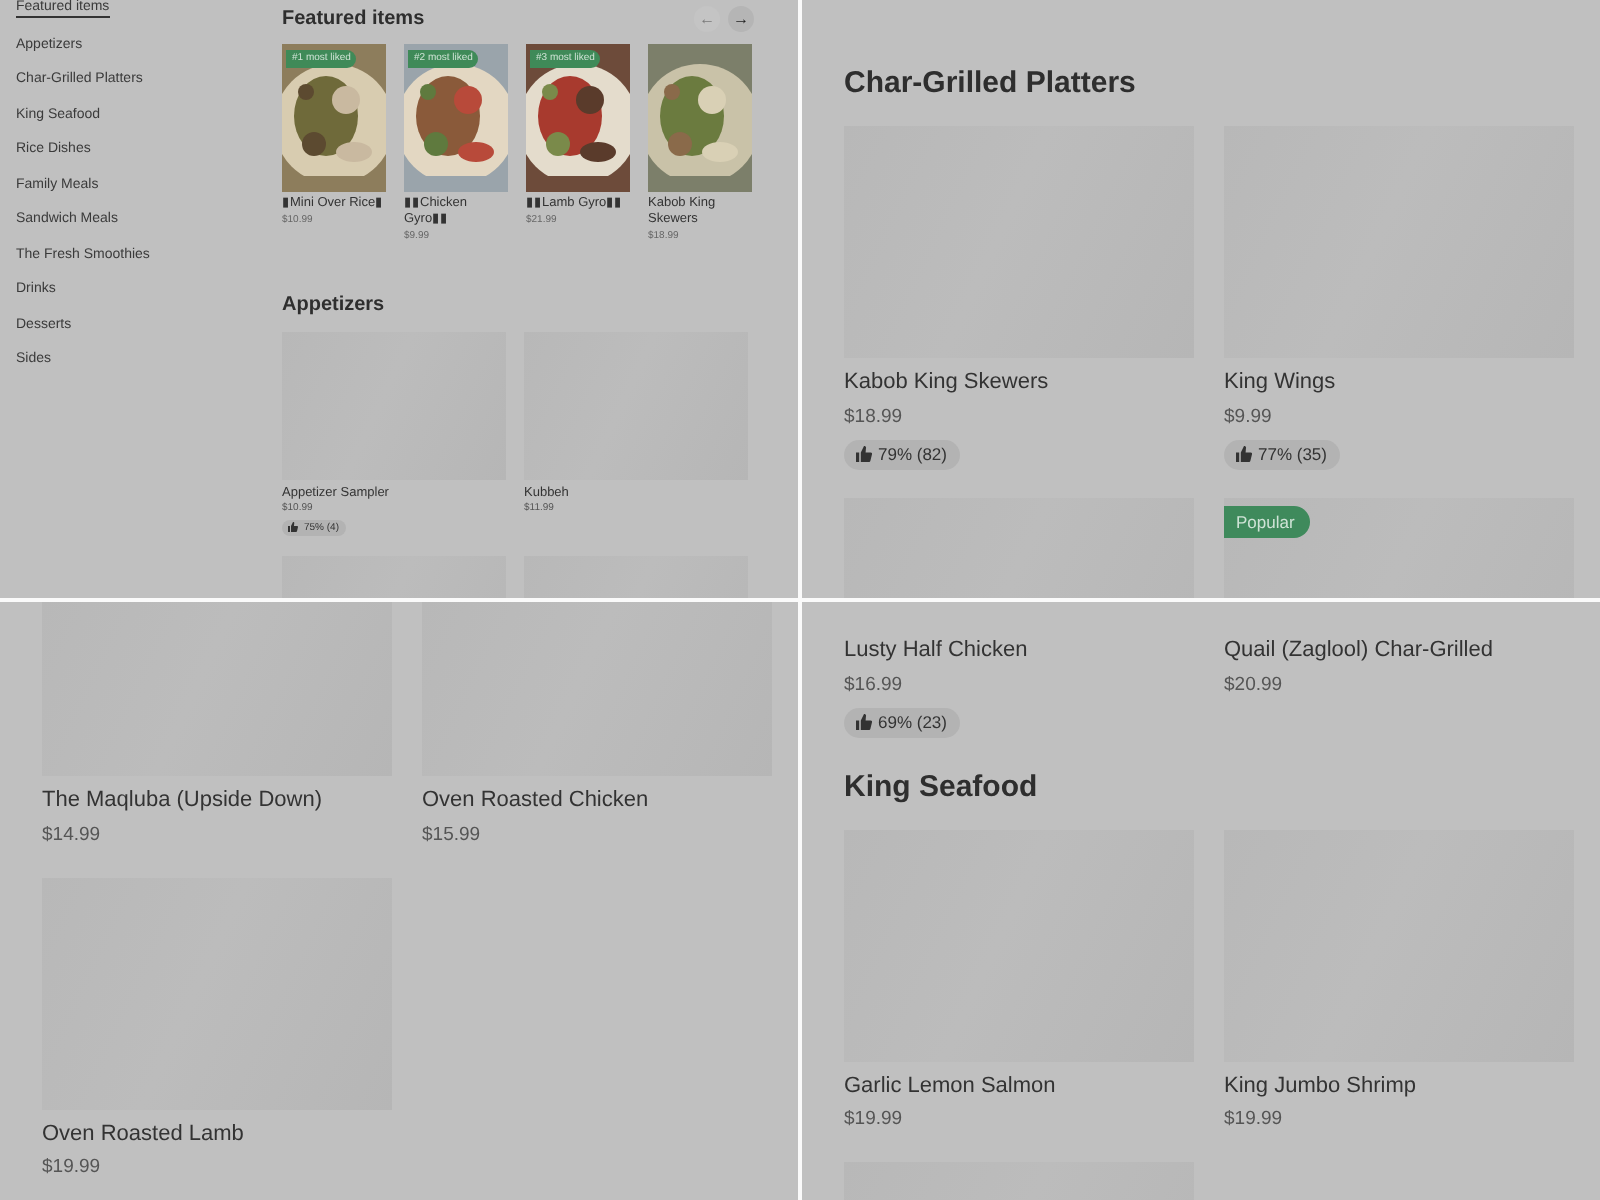 The height and width of the screenshot is (1200, 1600). Describe the element at coordinates (991, 84) in the screenshot. I see `section-heading: Char-Grilled Platters` at that location.